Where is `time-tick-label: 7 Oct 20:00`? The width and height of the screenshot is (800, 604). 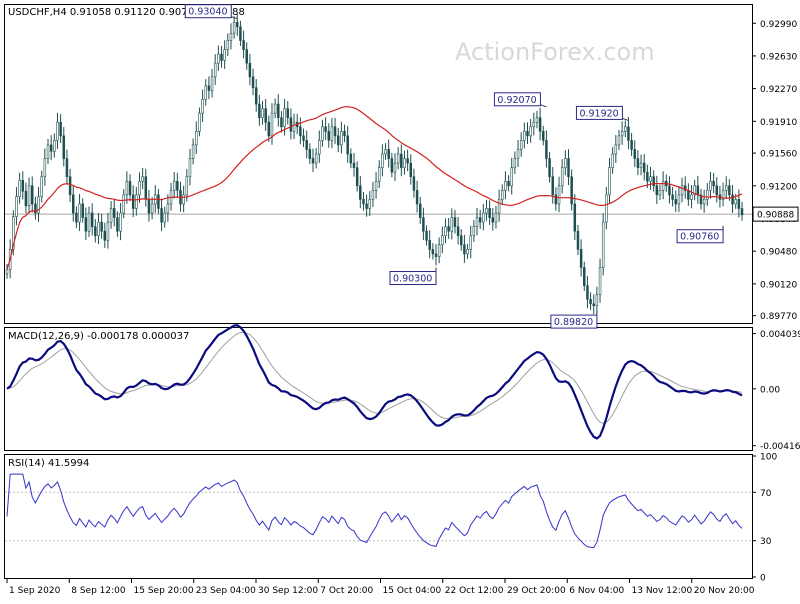 time-tick-label: 7 Oct 20:00 is located at coordinates (346, 591).